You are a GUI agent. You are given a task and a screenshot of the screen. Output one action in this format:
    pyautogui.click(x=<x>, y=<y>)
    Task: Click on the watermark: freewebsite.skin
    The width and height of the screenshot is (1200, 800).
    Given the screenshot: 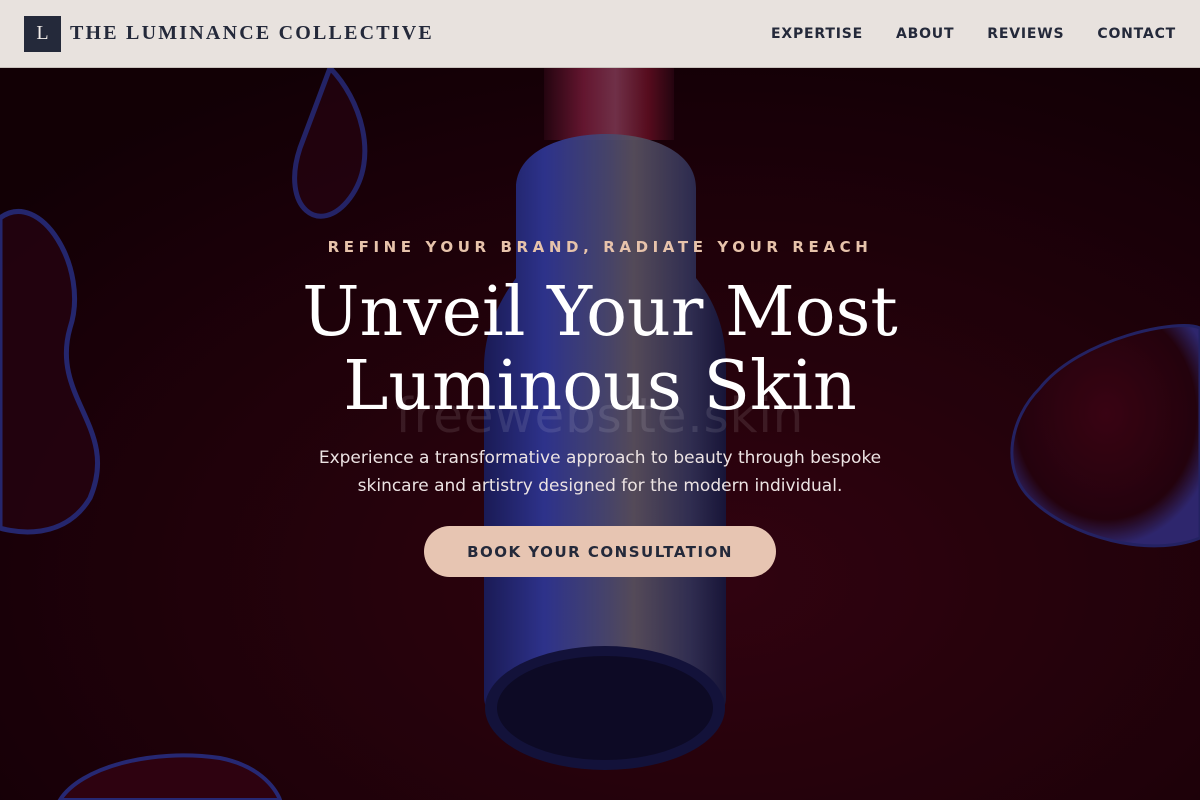 What is the action you would take?
    pyautogui.click(x=600, y=416)
    